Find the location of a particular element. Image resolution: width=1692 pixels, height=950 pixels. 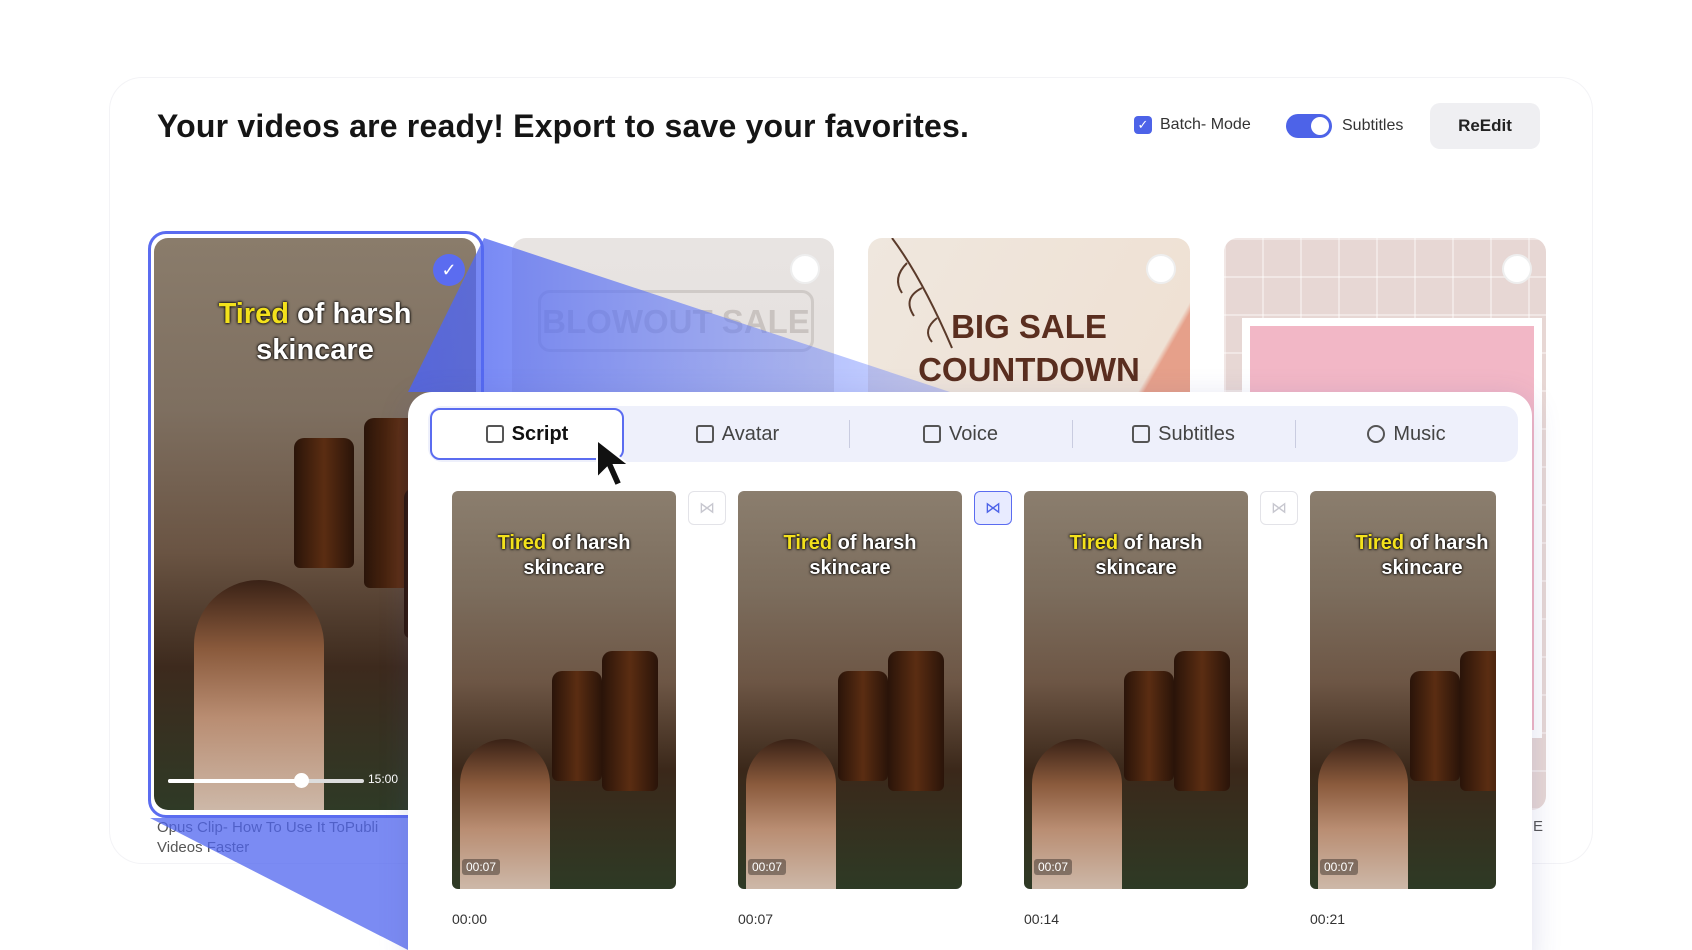

tab-avatar: Avatar is located at coordinates (737, 434).